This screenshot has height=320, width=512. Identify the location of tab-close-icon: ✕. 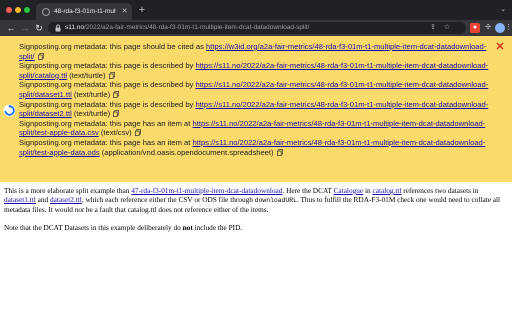
(124, 11).